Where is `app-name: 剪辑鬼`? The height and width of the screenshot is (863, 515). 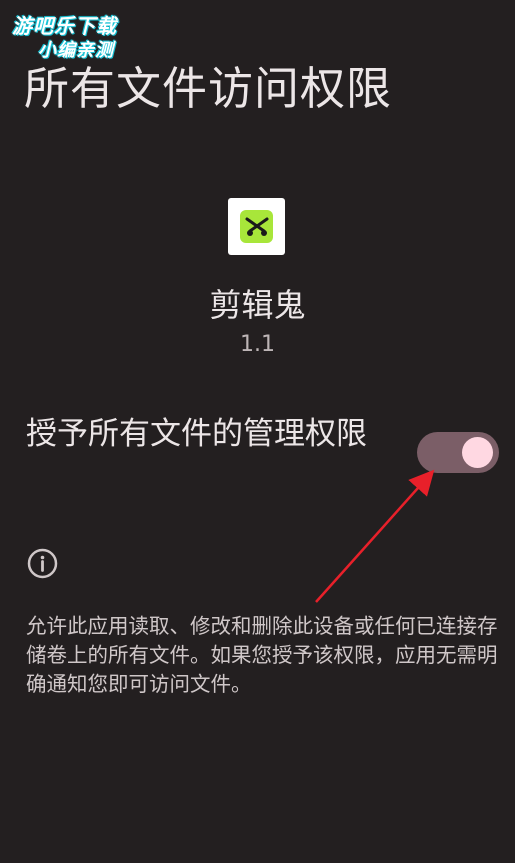
app-name: 剪辑鬼 is located at coordinates (257, 305).